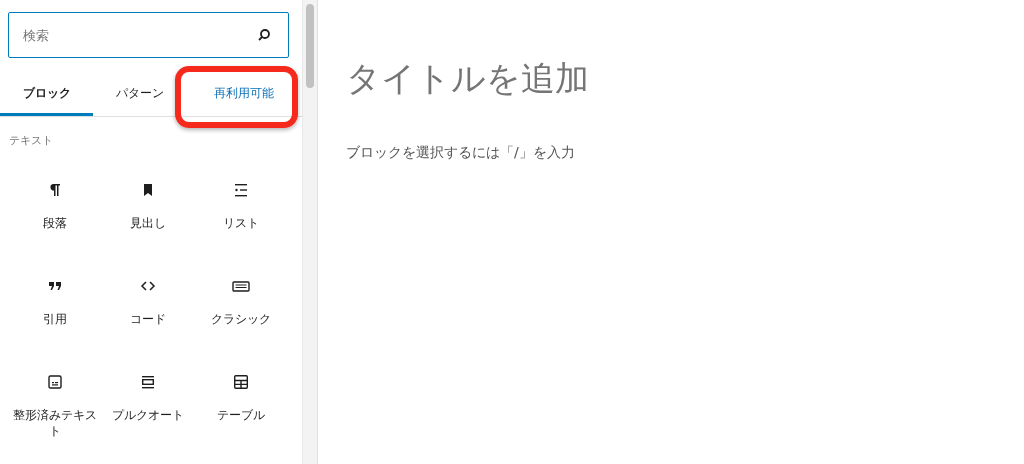 This screenshot has width=1024, height=464. What do you see at coordinates (264, 35) in the screenshot?
I see `search-icon` at bounding box center [264, 35].